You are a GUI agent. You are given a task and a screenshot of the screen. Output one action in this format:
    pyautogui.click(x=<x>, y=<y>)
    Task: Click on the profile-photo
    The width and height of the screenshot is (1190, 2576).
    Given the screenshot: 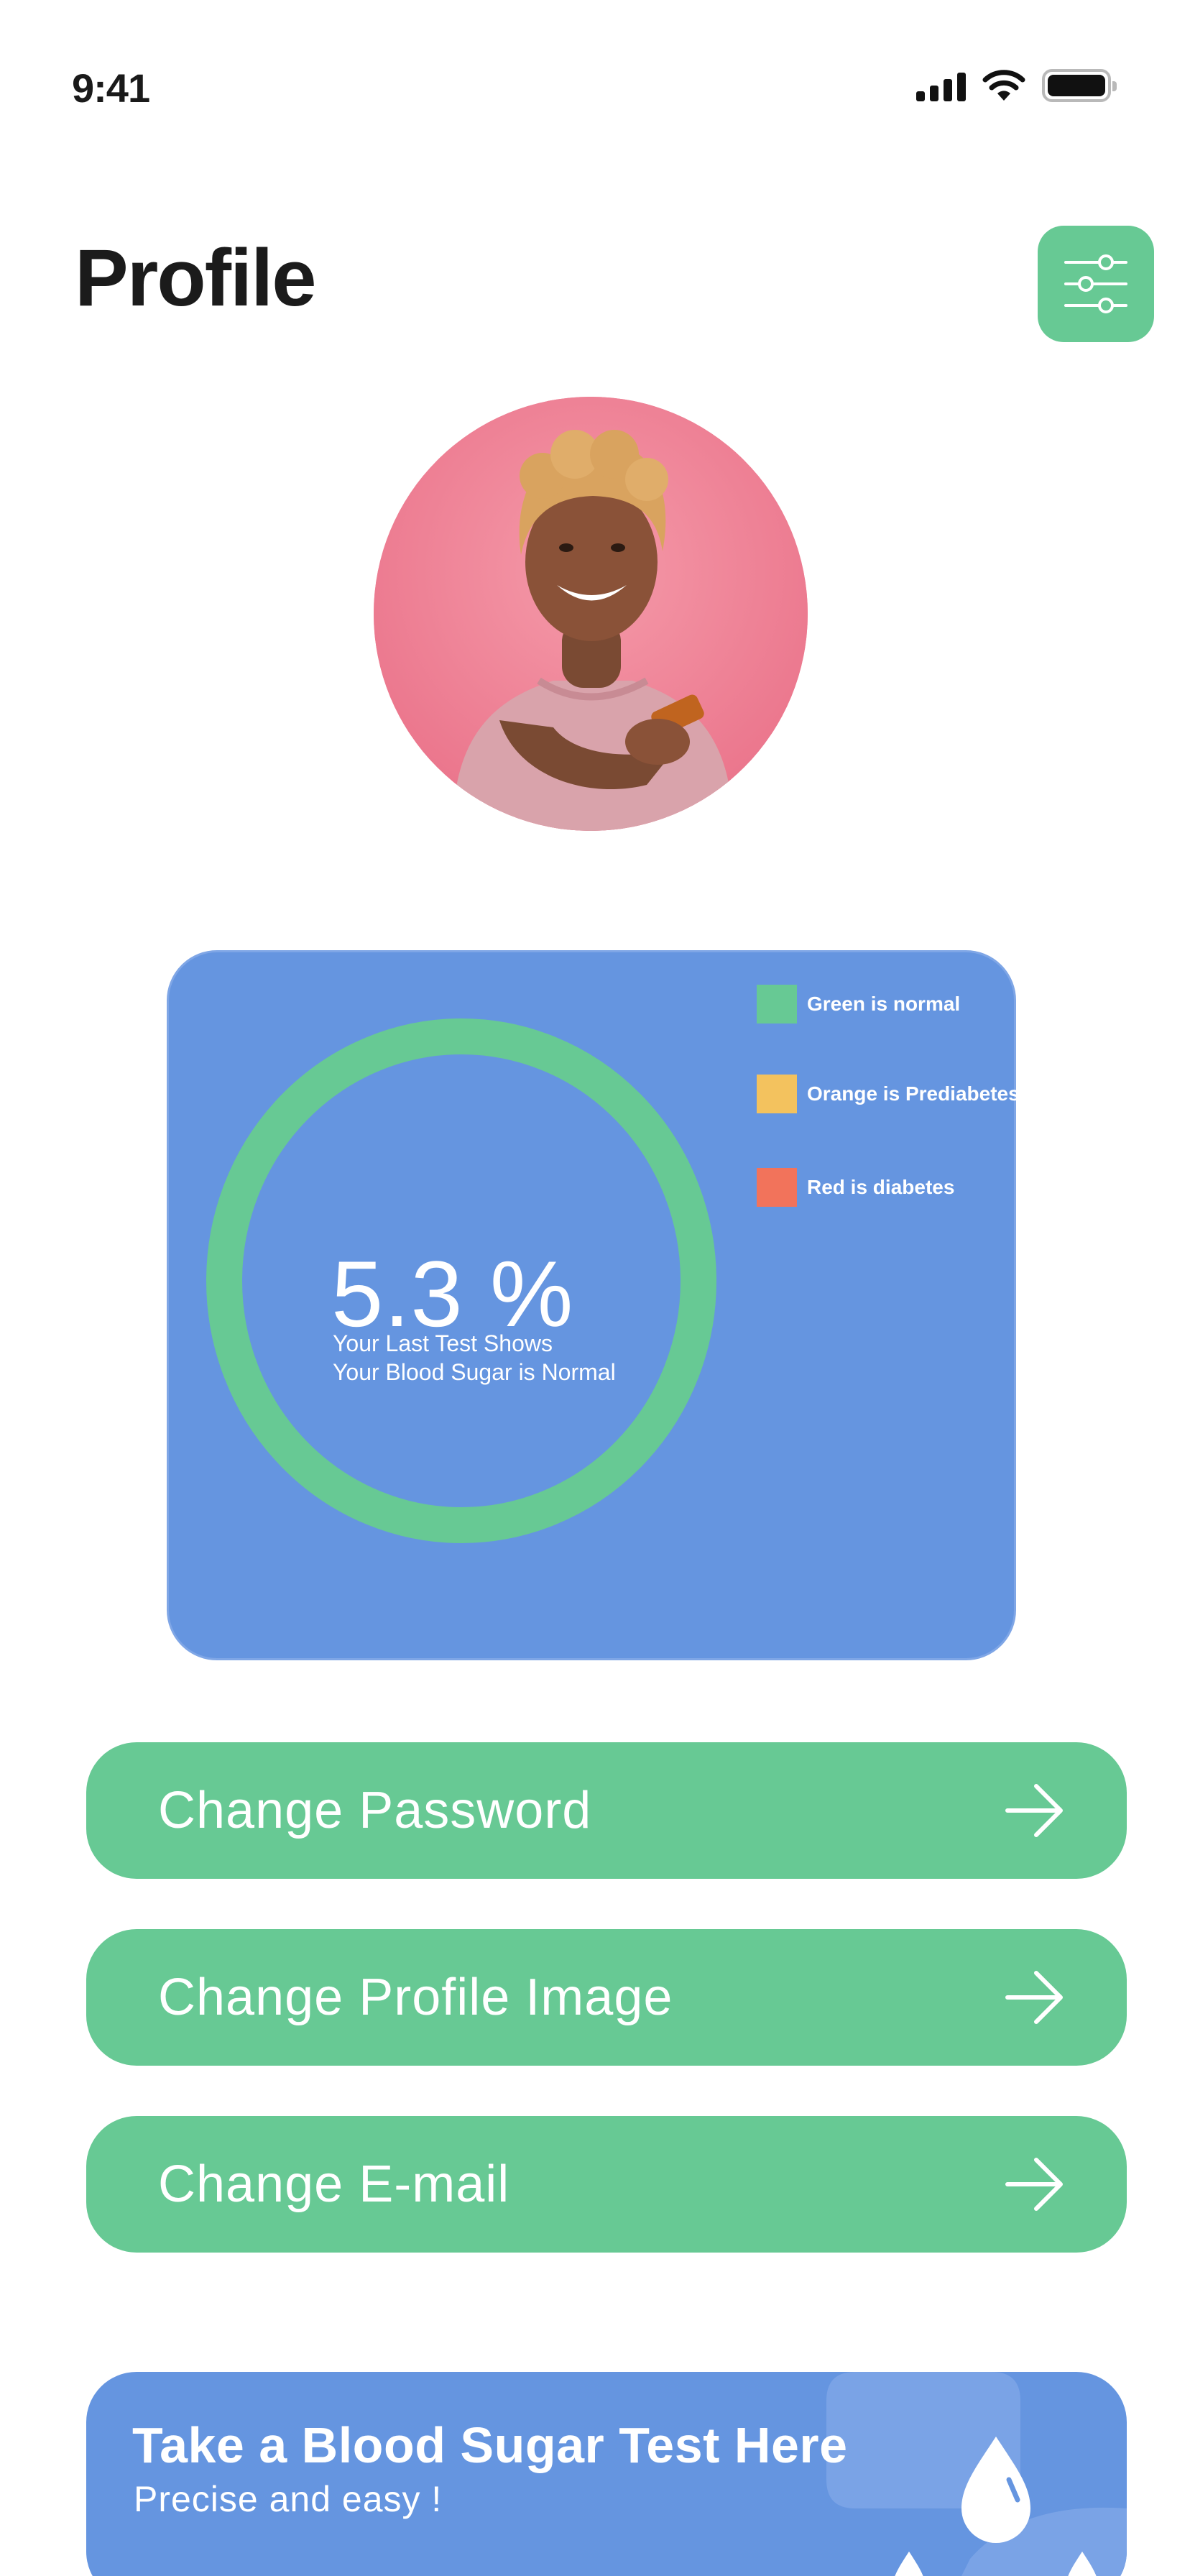 What is the action you would take?
    pyautogui.click(x=591, y=614)
    